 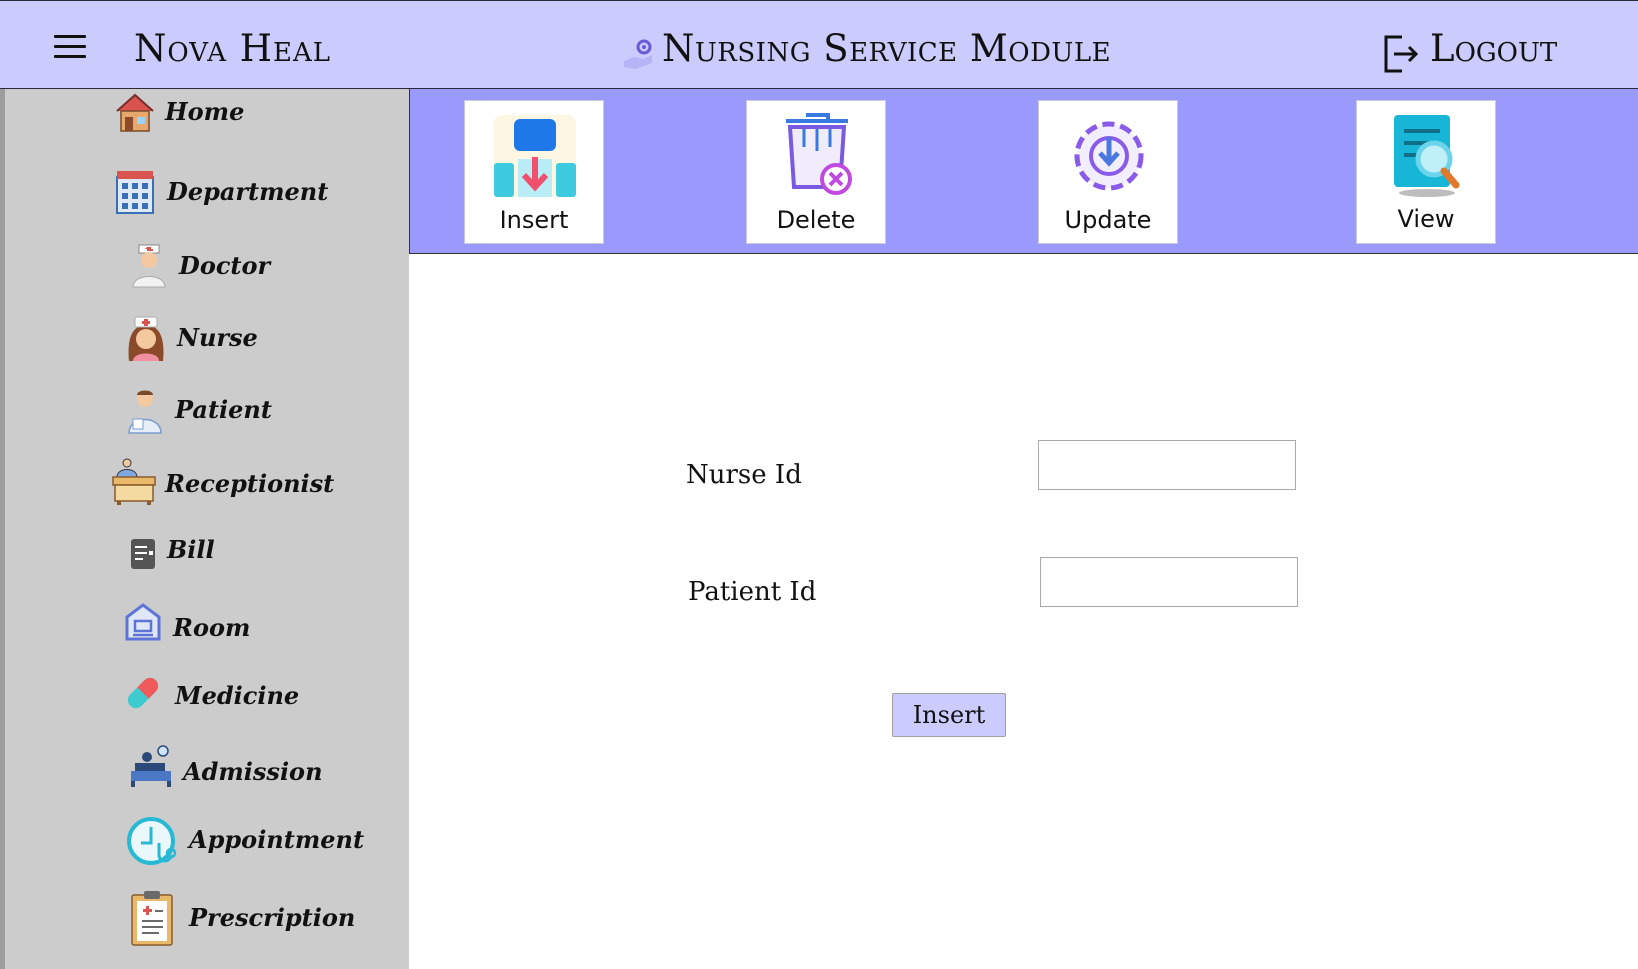 I want to click on sidebar-item-nurse: Nurse, so click(x=223, y=341).